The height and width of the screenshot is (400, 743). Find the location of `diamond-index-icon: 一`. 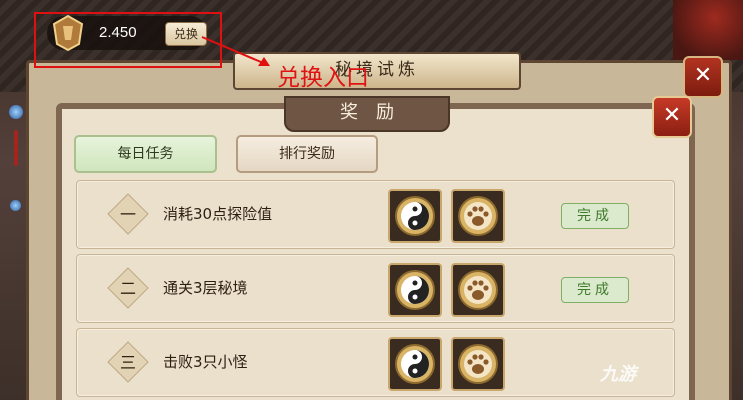

diamond-index-icon: 一 is located at coordinates (128, 214).